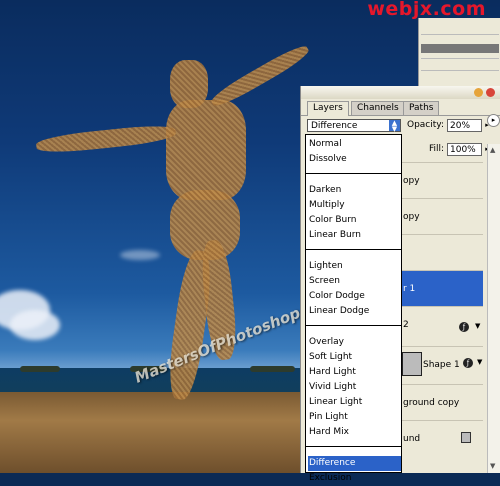 This screenshot has width=500, height=486. Describe the element at coordinates (394, 126) in the screenshot. I see `chevron-updown-icon: ▲ ▼` at that location.